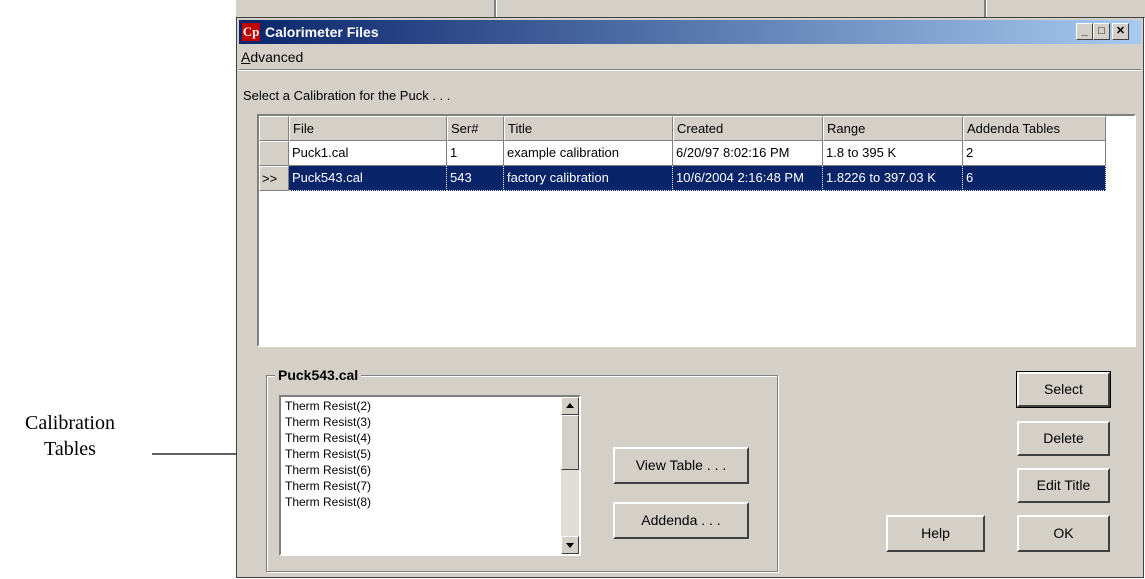 The height and width of the screenshot is (579, 1145). Describe the element at coordinates (1034, 128) in the screenshot. I see `column-header-addenda: Addenda Tables` at that location.